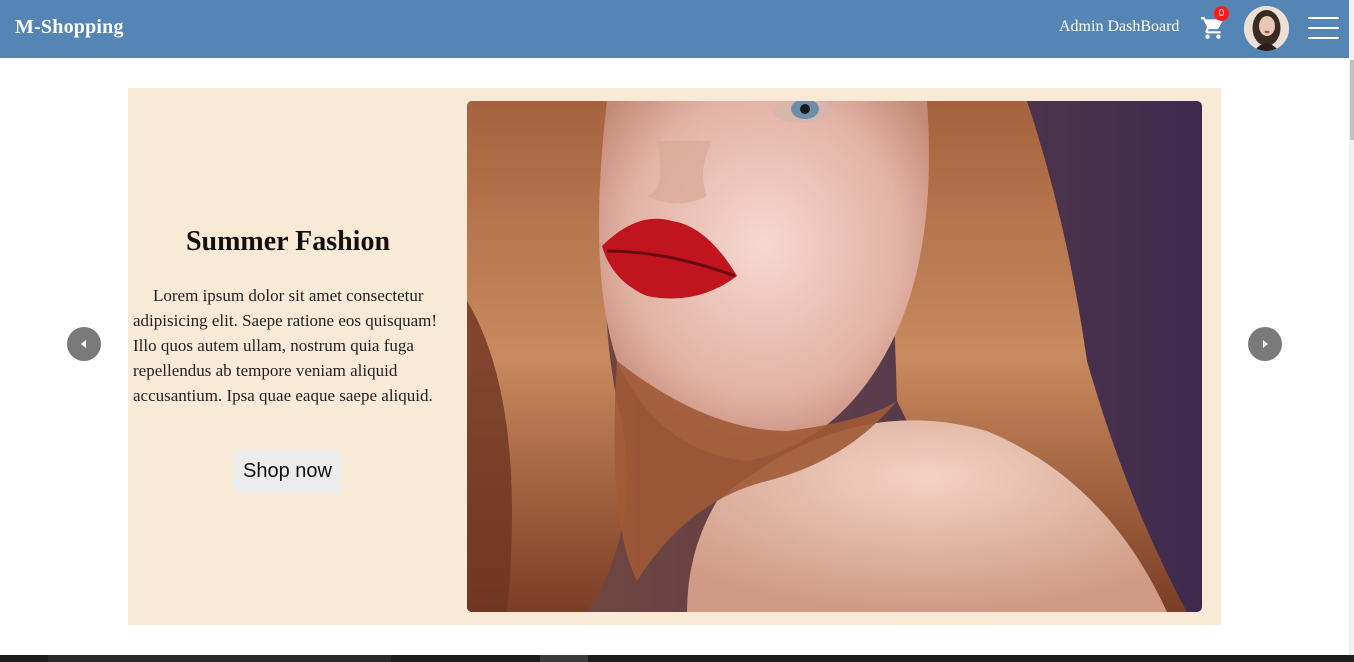  I want to click on chevron-right-icon, so click(1265, 344).